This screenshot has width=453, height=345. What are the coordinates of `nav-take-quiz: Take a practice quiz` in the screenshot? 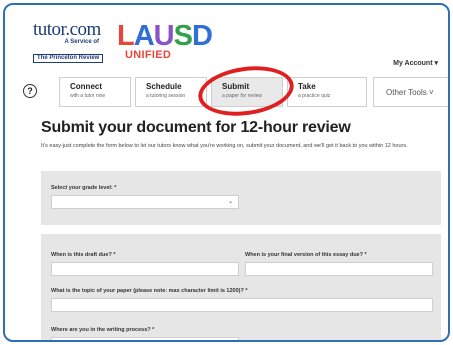 It's located at (327, 92).